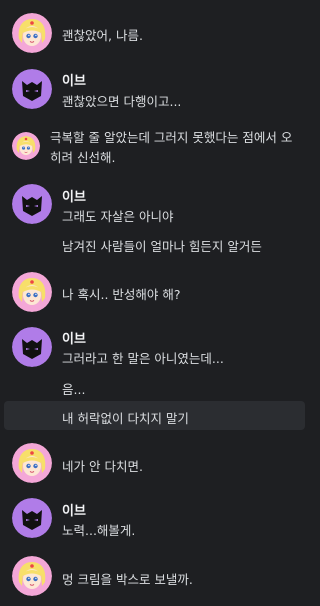 Image resolution: width=320 pixels, height=606 pixels. What do you see at coordinates (102, 466) in the screenshot?
I see `message-text: 네가 안 다치면.` at bounding box center [102, 466].